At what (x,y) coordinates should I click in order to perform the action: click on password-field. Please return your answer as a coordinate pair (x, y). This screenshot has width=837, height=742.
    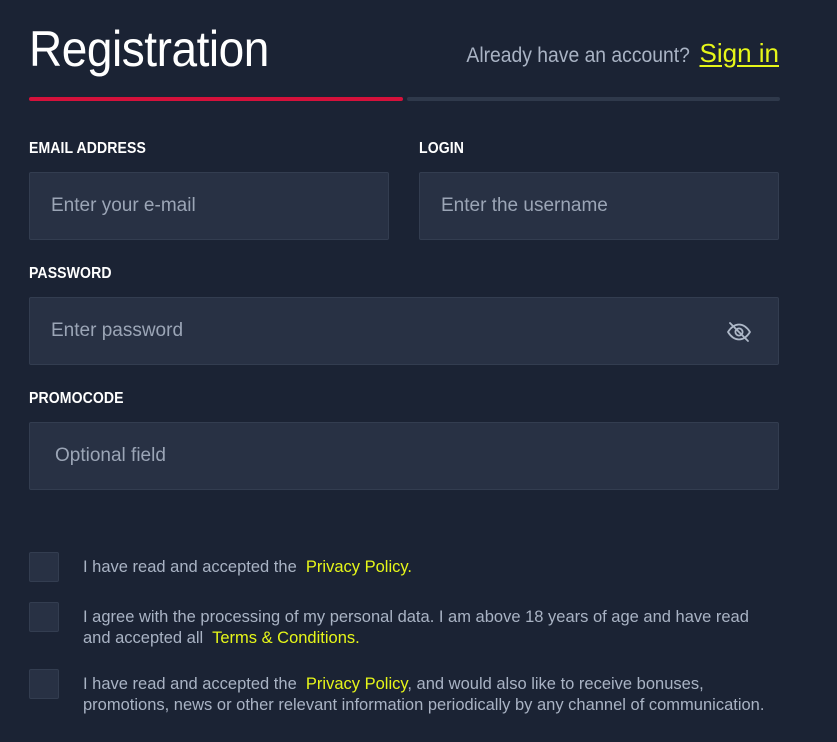
    Looking at the image, I should click on (404, 331).